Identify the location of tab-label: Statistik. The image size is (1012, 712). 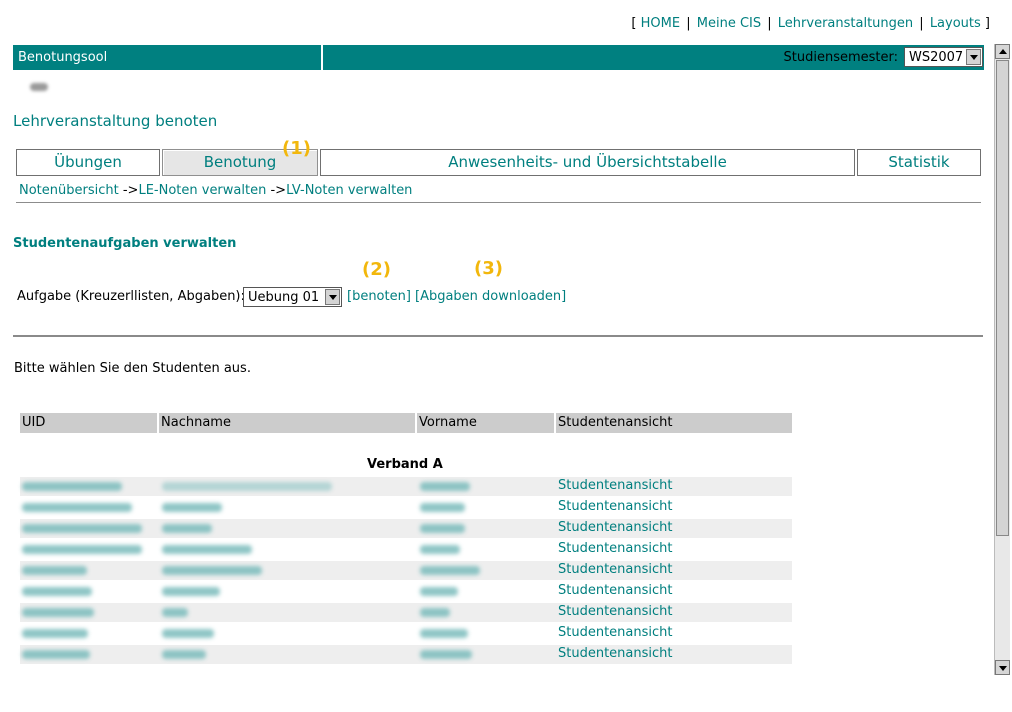
(919, 162).